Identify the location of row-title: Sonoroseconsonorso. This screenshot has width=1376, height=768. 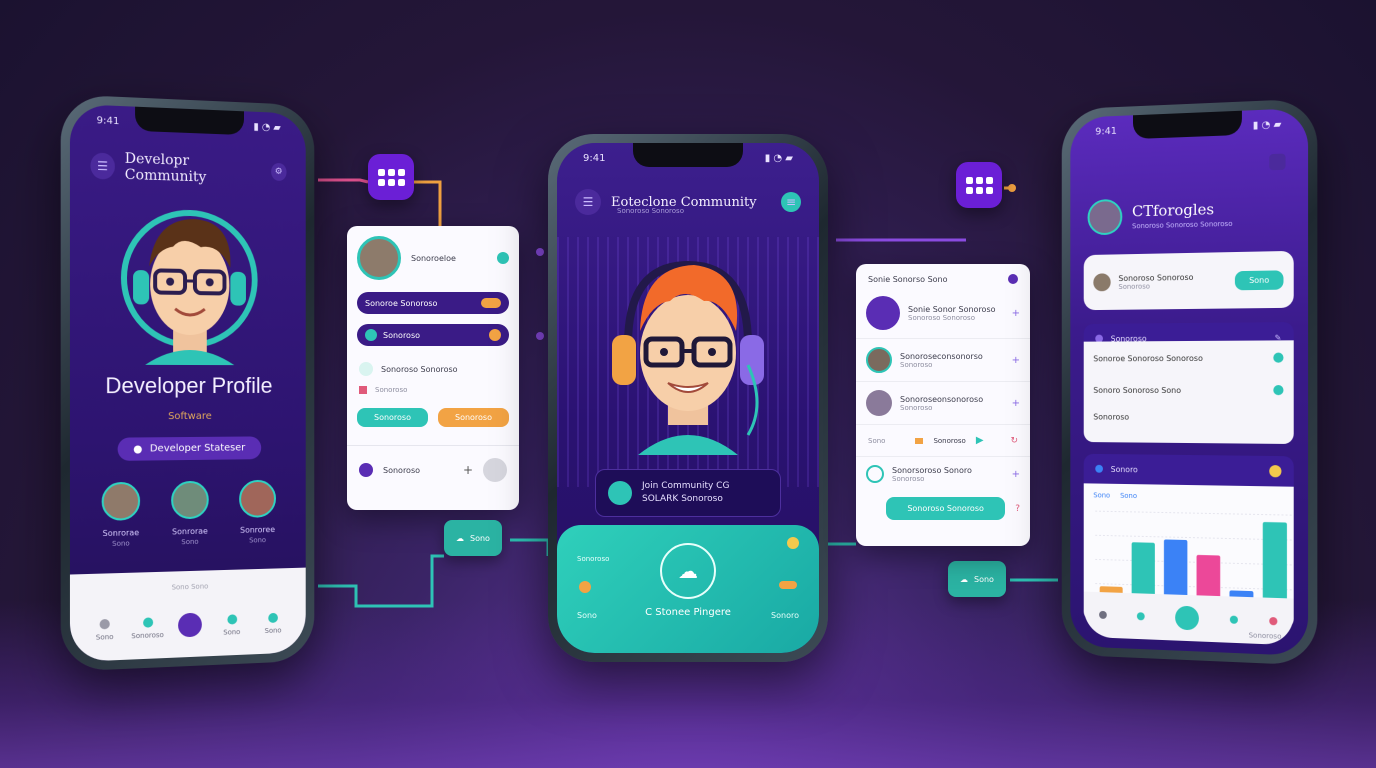
(941, 356).